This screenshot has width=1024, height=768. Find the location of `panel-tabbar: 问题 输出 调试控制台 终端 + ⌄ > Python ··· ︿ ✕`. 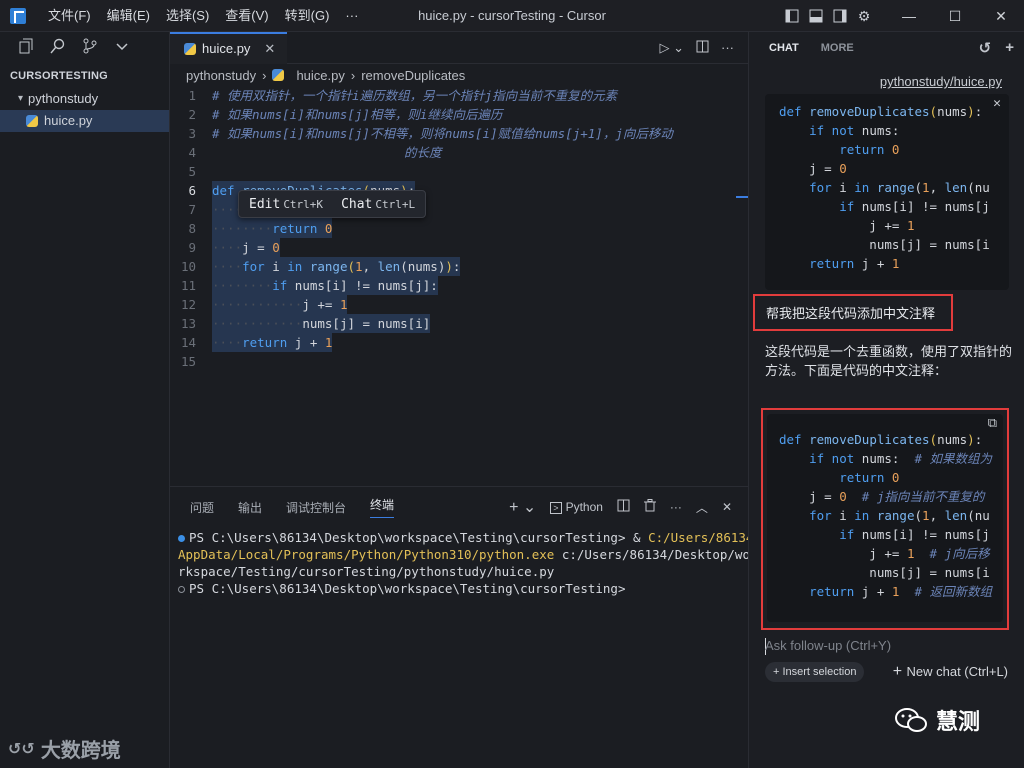

panel-tabbar: 问题 输出 调试控制台 终端 + ⌄ > Python ··· ︿ ✕ is located at coordinates (459, 507).